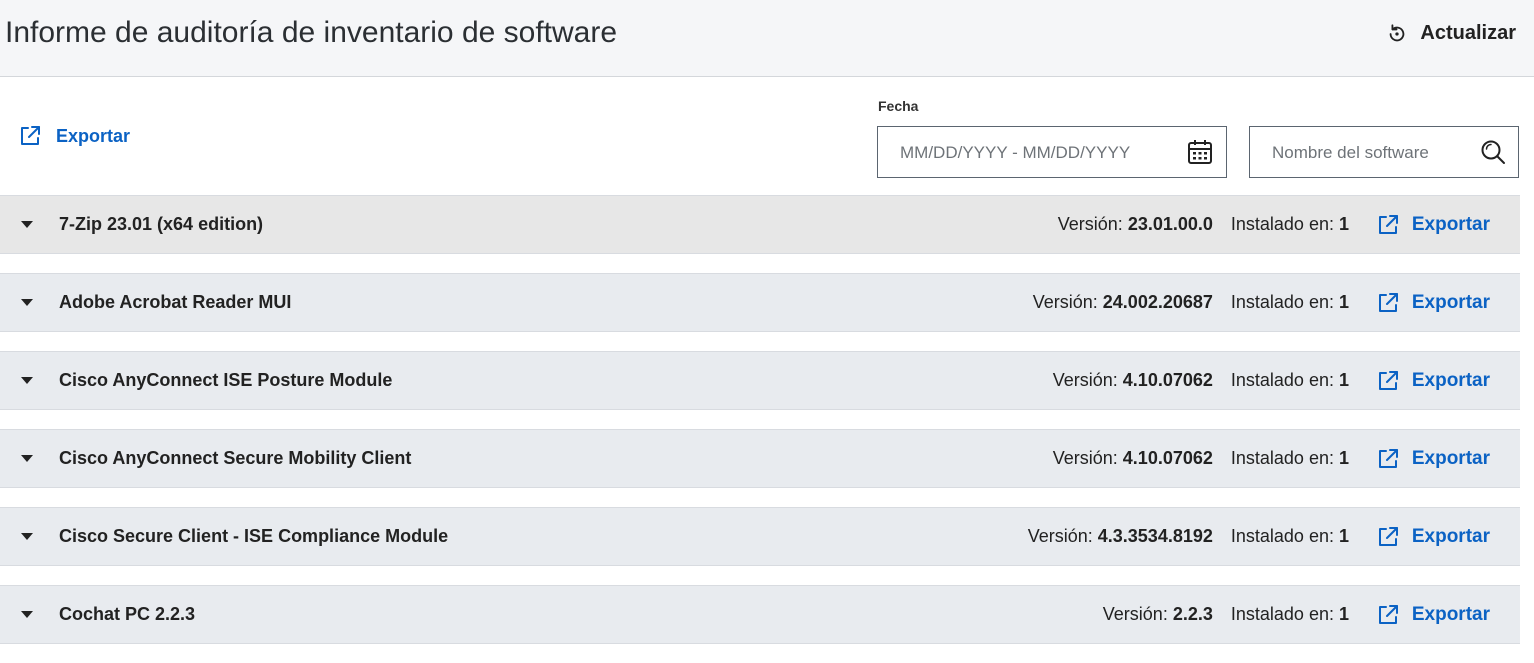 This screenshot has width=1534, height=663. I want to click on search-icon, so click(1493, 152).